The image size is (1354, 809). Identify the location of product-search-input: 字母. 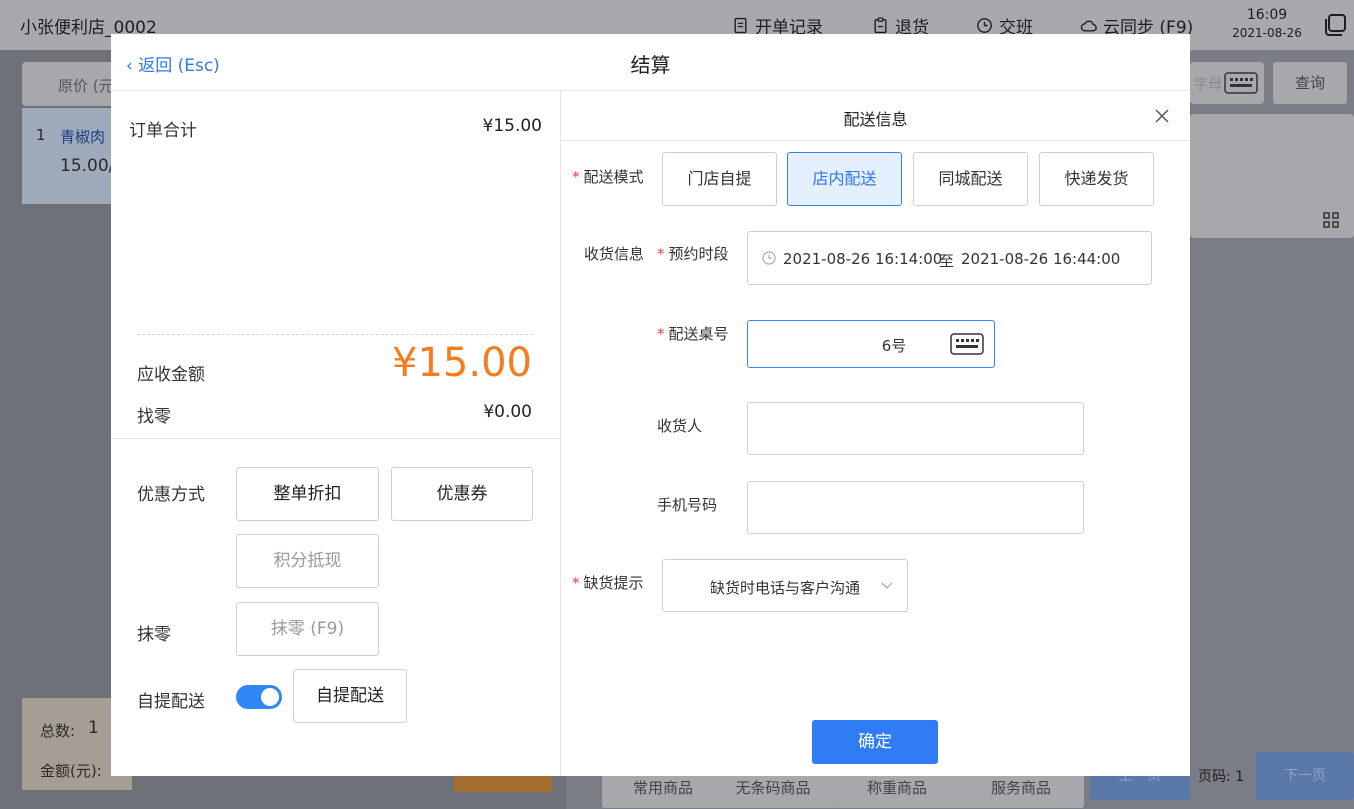
(1227, 83).